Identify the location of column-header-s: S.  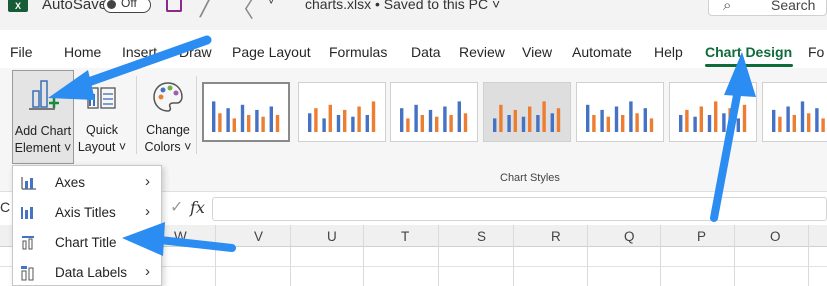
(481, 236).